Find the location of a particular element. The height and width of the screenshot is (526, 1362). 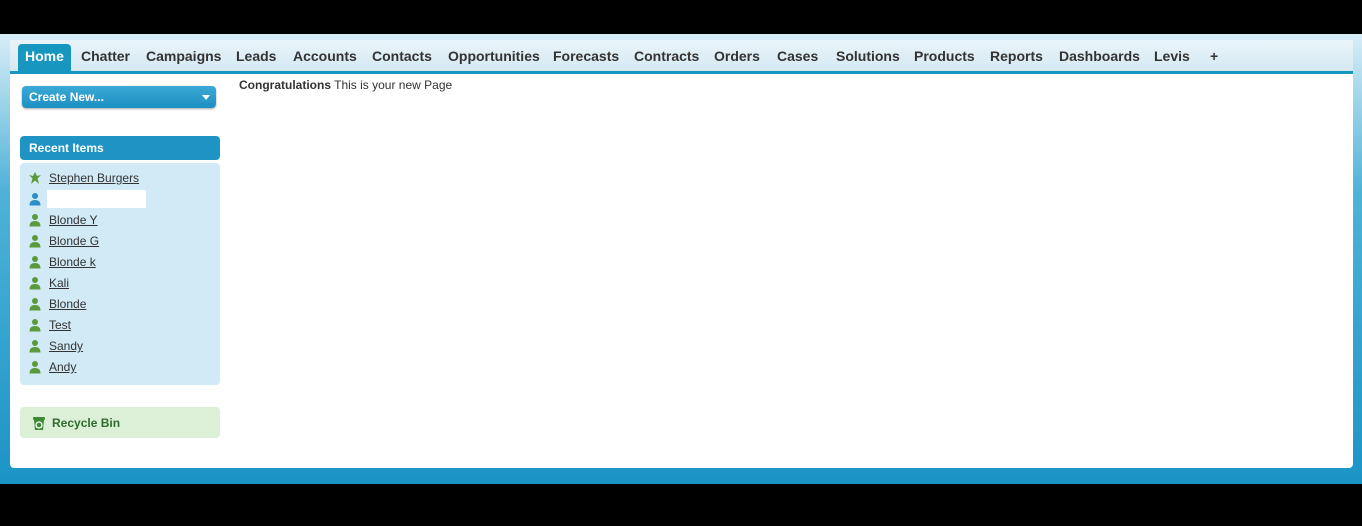

plus-icon: + is located at coordinates (1214, 57).